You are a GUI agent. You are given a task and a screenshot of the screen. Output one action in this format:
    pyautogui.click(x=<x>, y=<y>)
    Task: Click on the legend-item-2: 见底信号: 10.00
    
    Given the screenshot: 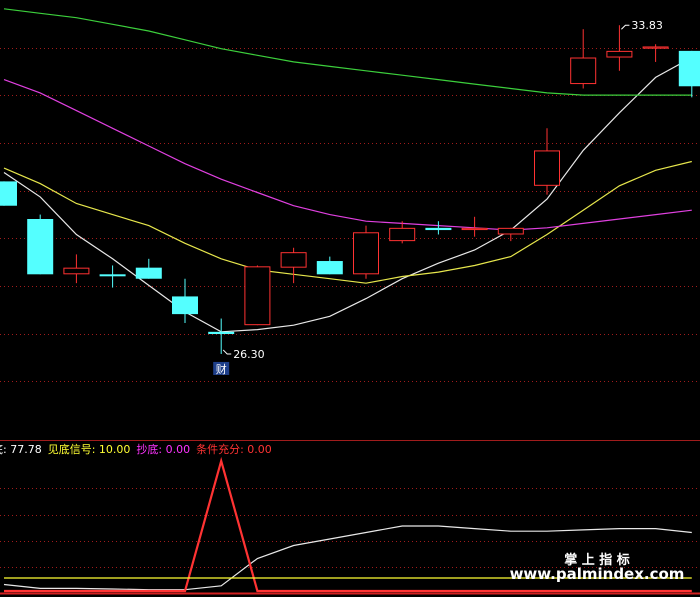 What is the action you would take?
    pyautogui.click(x=89, y=449)
    